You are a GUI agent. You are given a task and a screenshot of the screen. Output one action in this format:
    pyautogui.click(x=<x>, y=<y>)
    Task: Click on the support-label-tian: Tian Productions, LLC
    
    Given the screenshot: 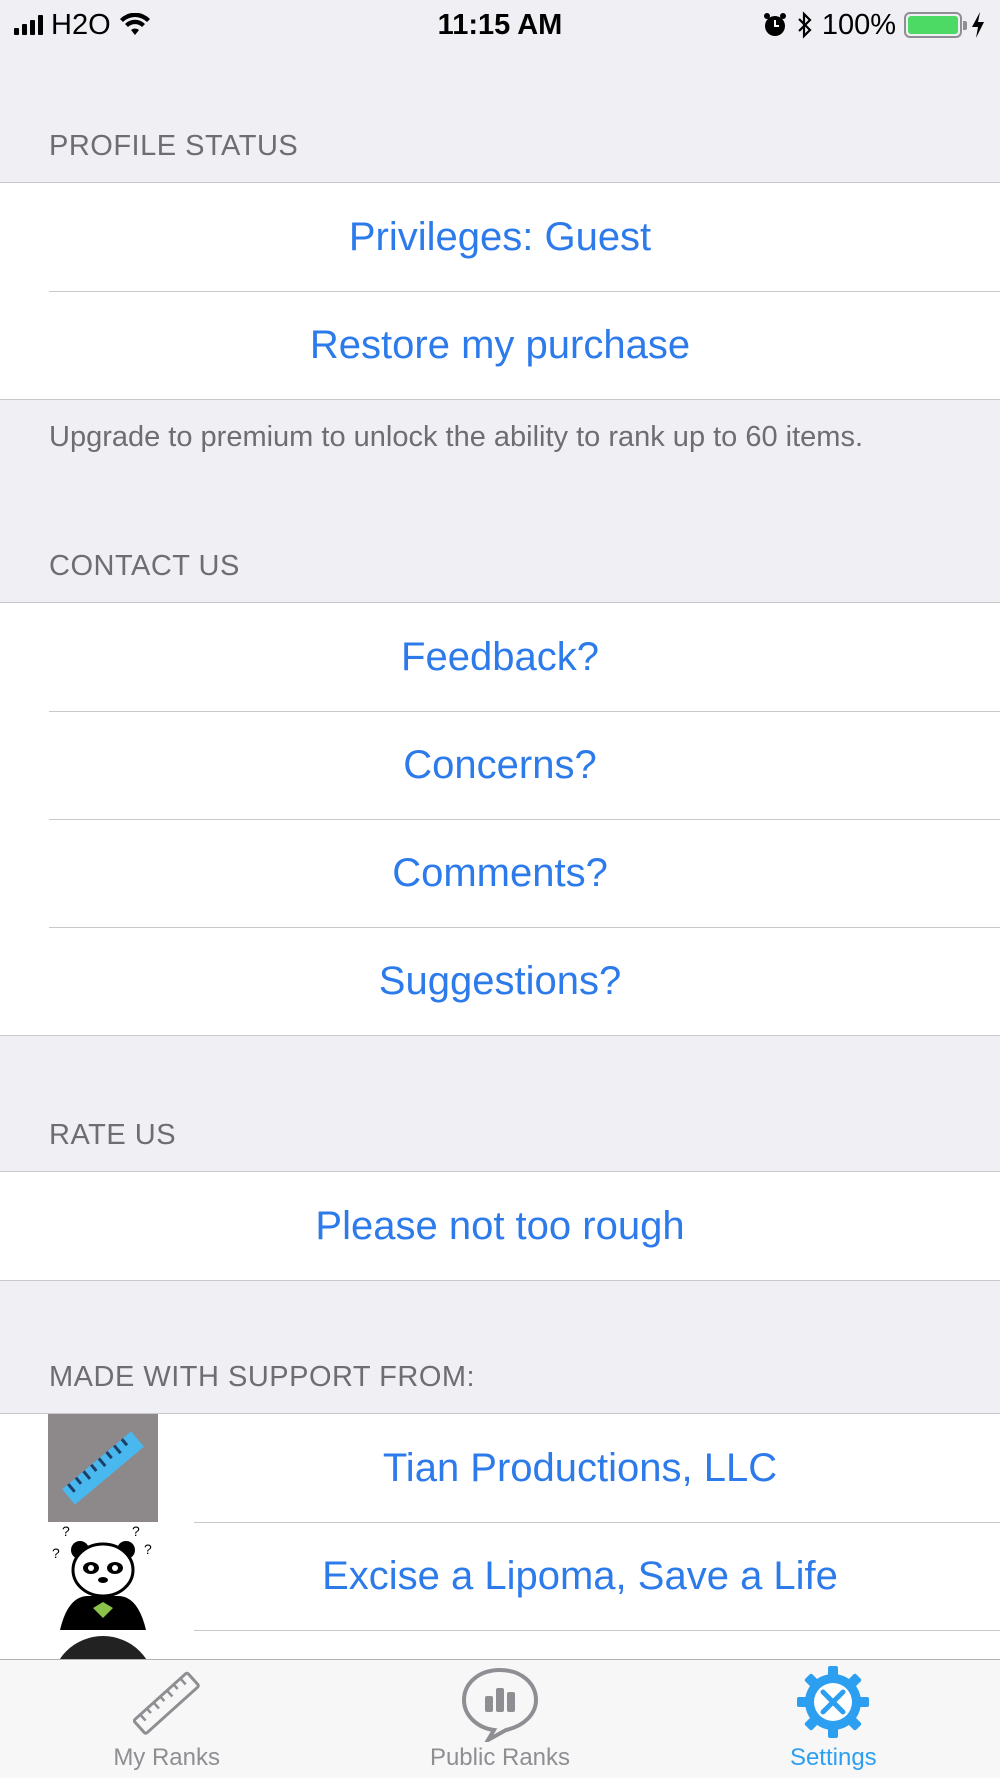 What is the action you would take?
    pyautogui.click(x=580, y=1467)
    